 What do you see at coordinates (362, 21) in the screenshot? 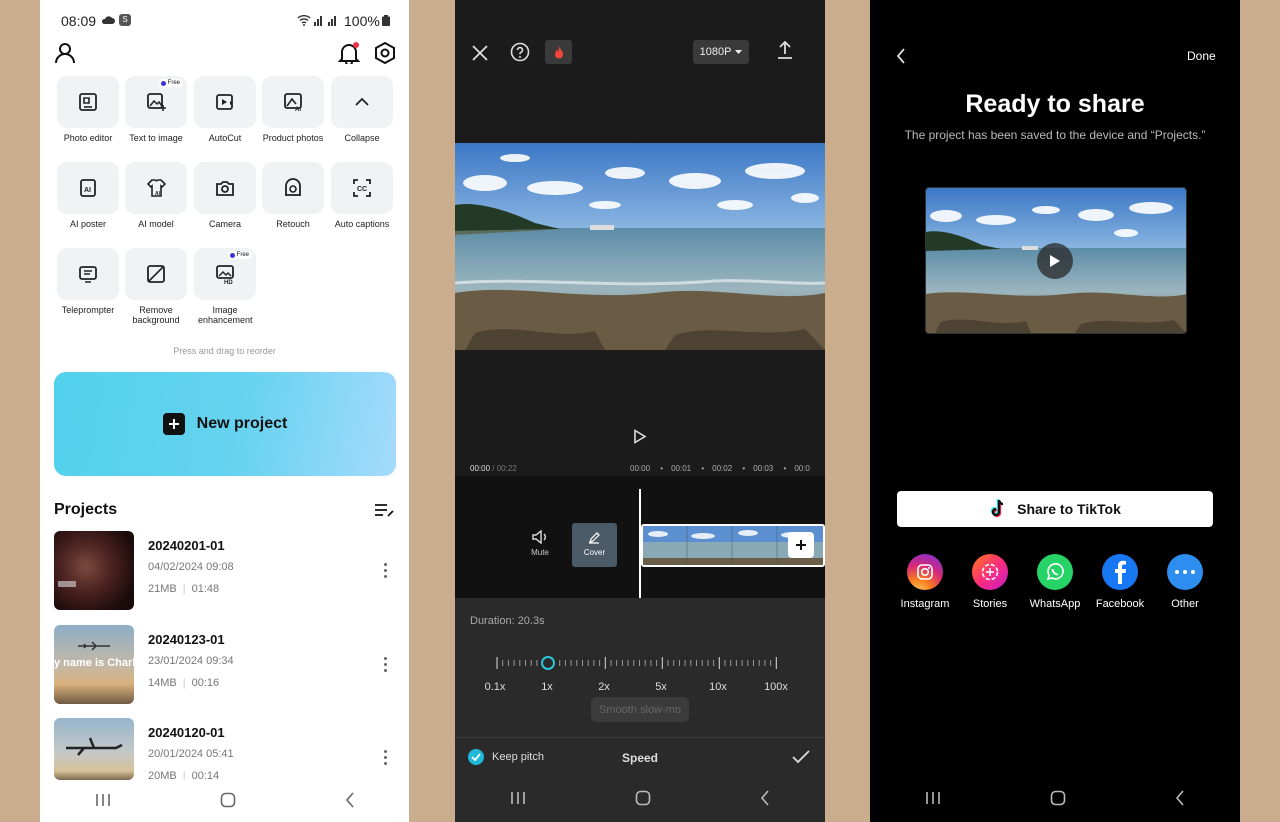
I see `battery-percent: 100%` at bounding box center [362, 21].